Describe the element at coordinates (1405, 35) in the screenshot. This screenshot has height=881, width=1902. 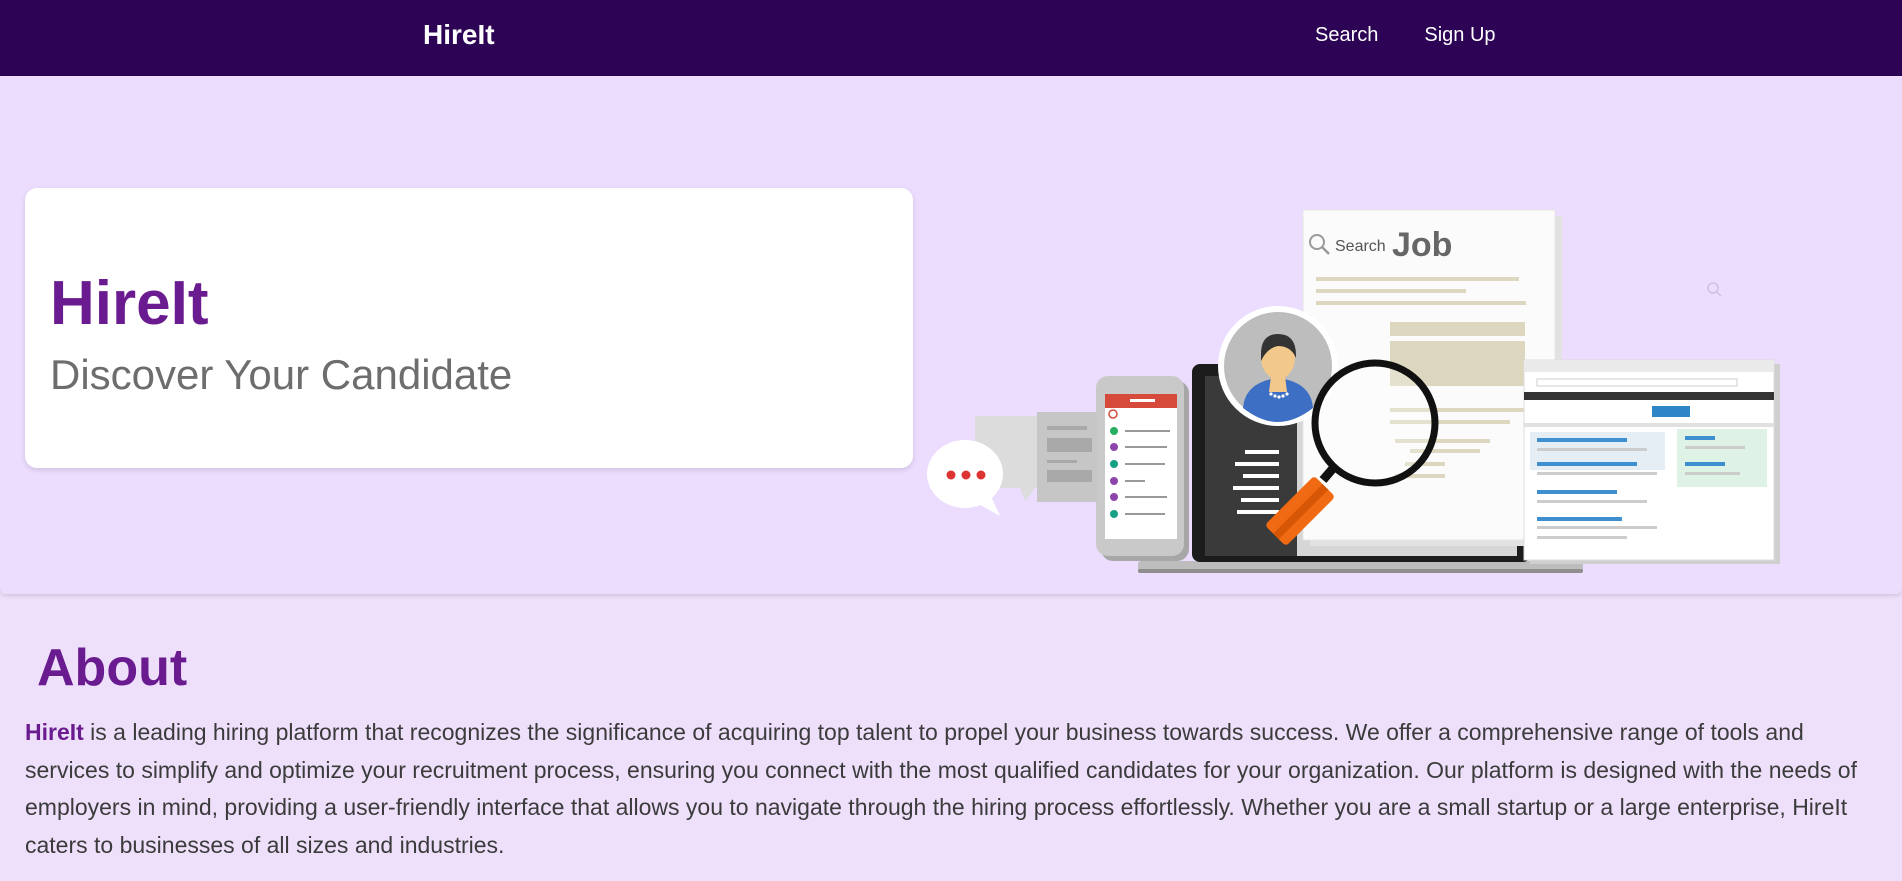
I see `nav-links: Search Sign Up` at that location.